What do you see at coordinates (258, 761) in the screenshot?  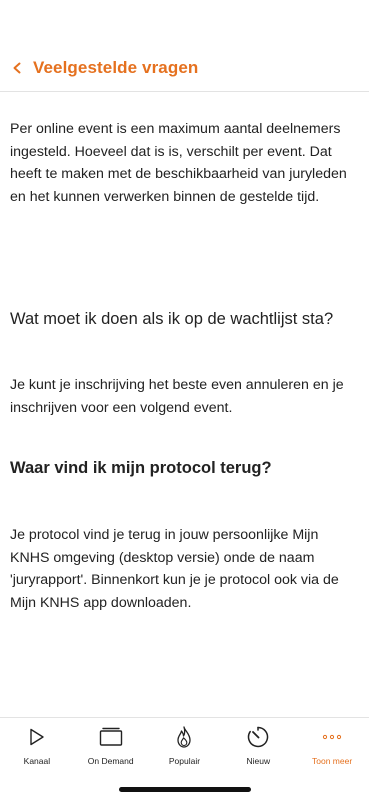 I see `tab-label: Nieuw` at bounding box center [258, 761].